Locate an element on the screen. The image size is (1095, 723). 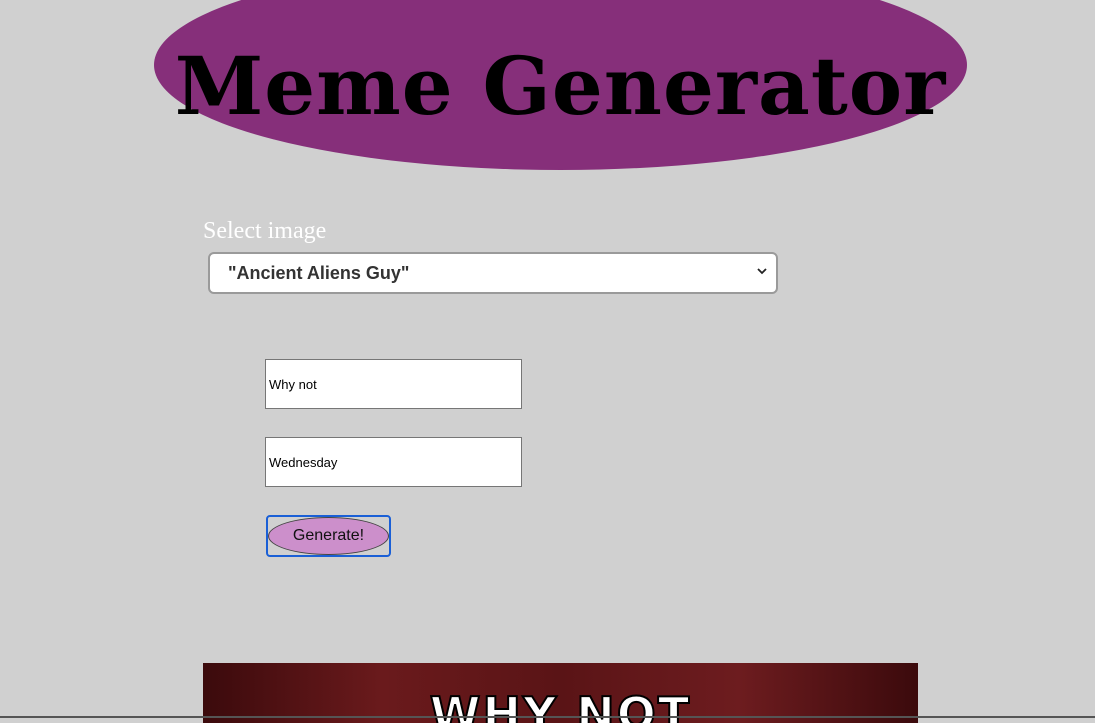
generate-button: Generate! is located at coordinates (328, 536).